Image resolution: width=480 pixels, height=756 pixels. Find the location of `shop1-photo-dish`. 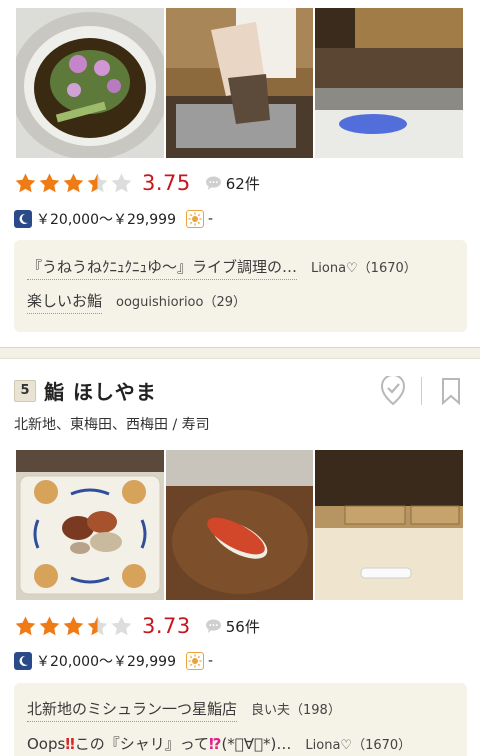

shop1-photo-dish is located at coordinates (90, 83).